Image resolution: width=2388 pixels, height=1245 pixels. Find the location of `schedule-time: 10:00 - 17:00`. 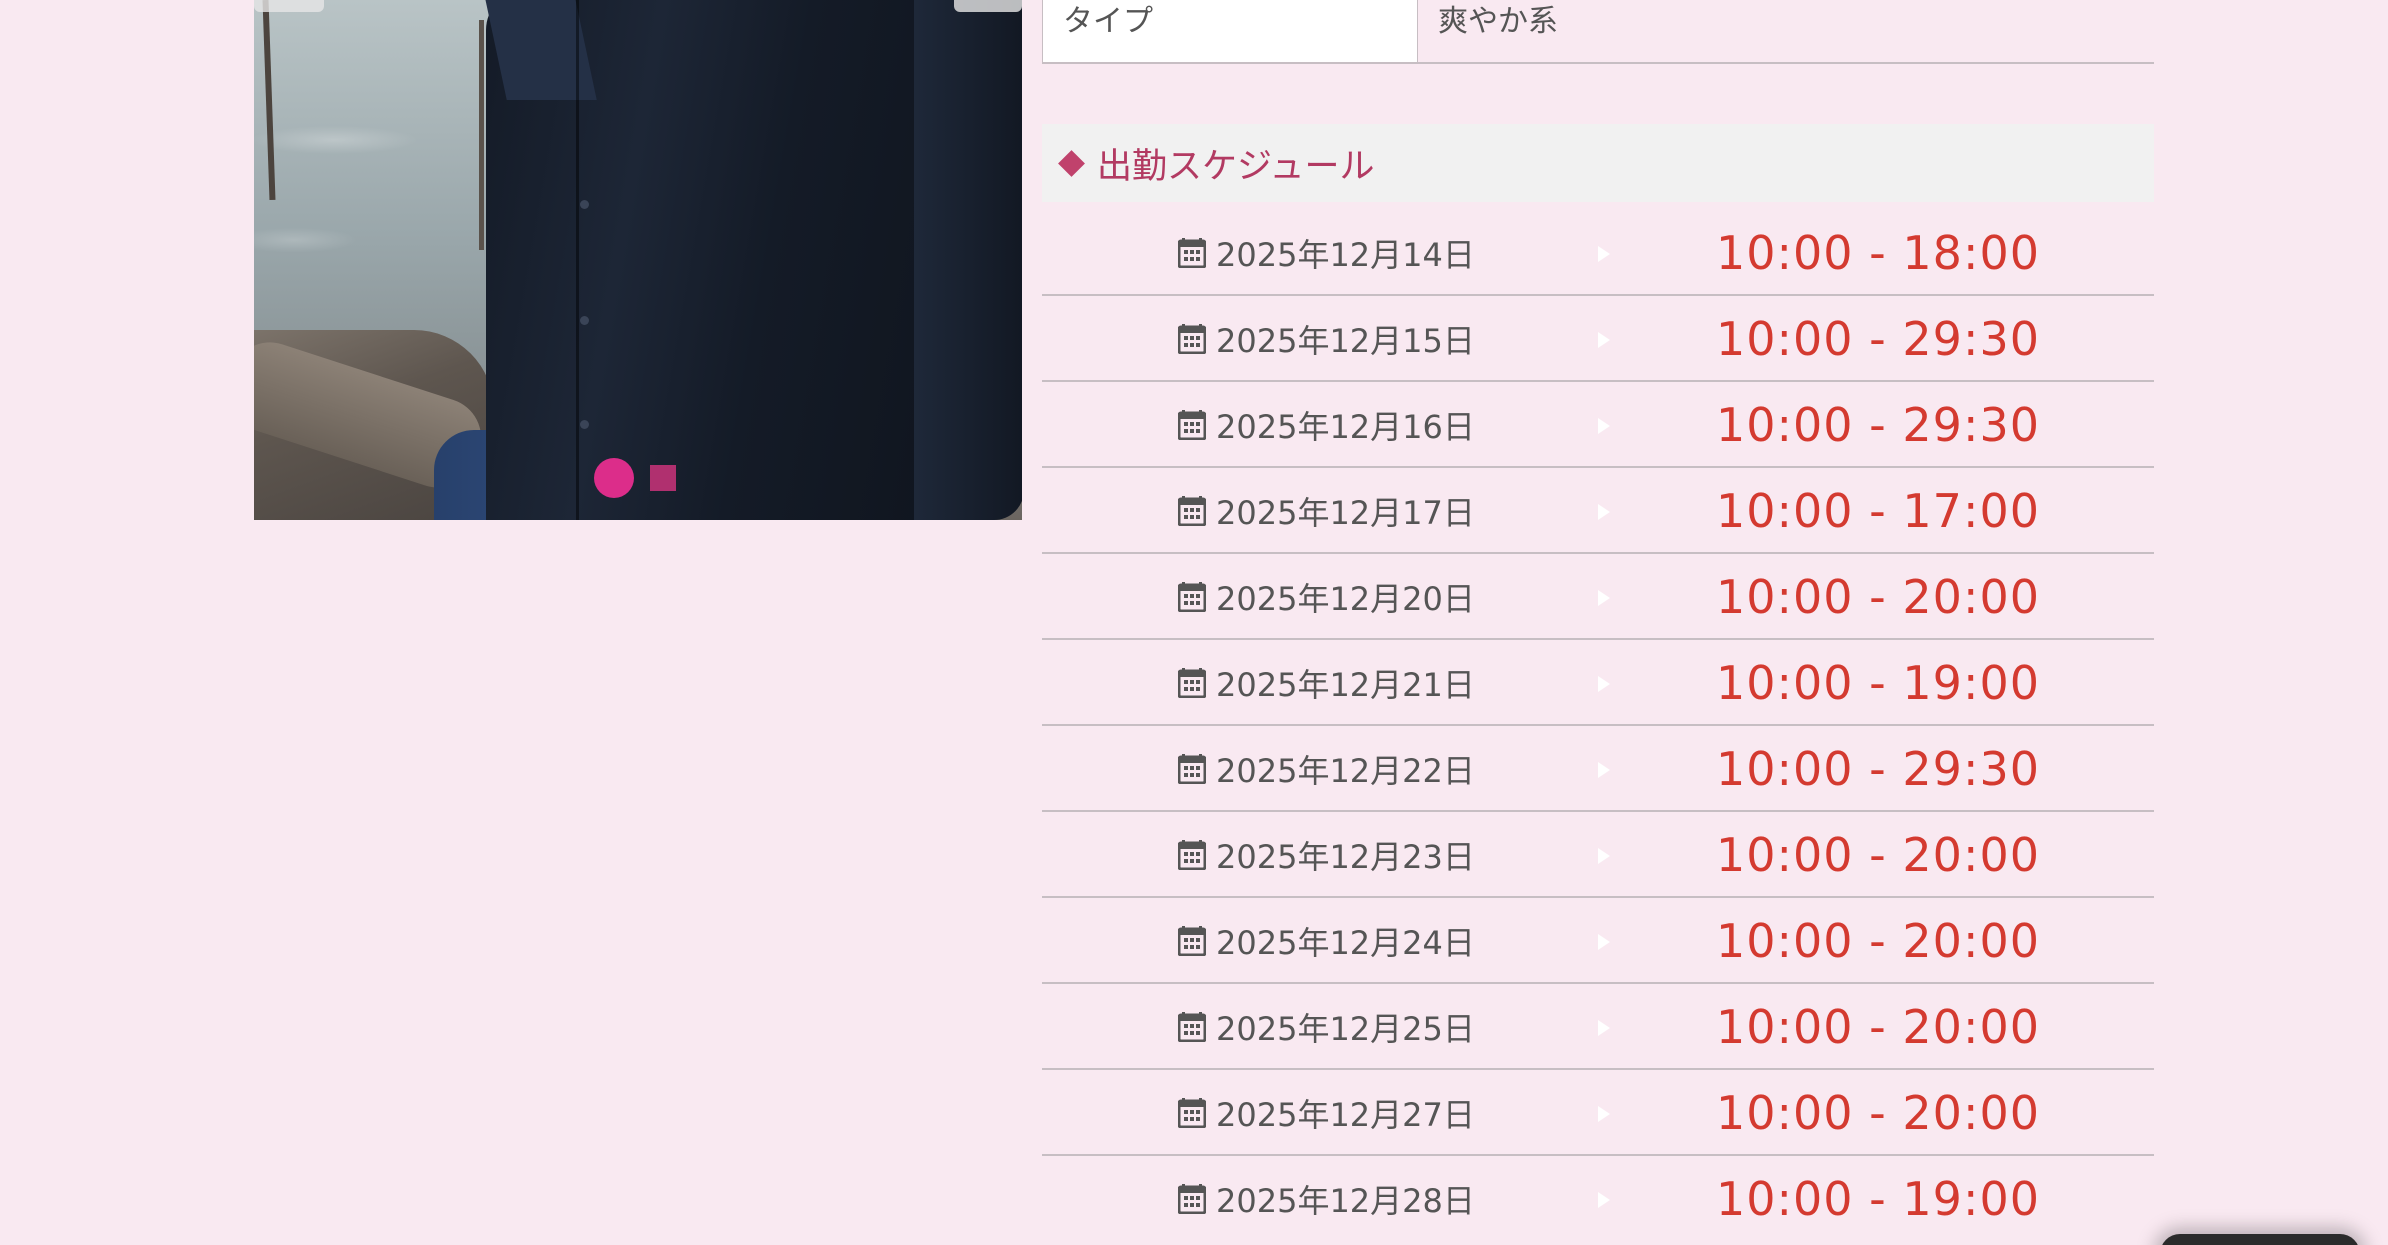

schedule-time: 10:00 - 17:00 is located at coordinates (1878, 511).